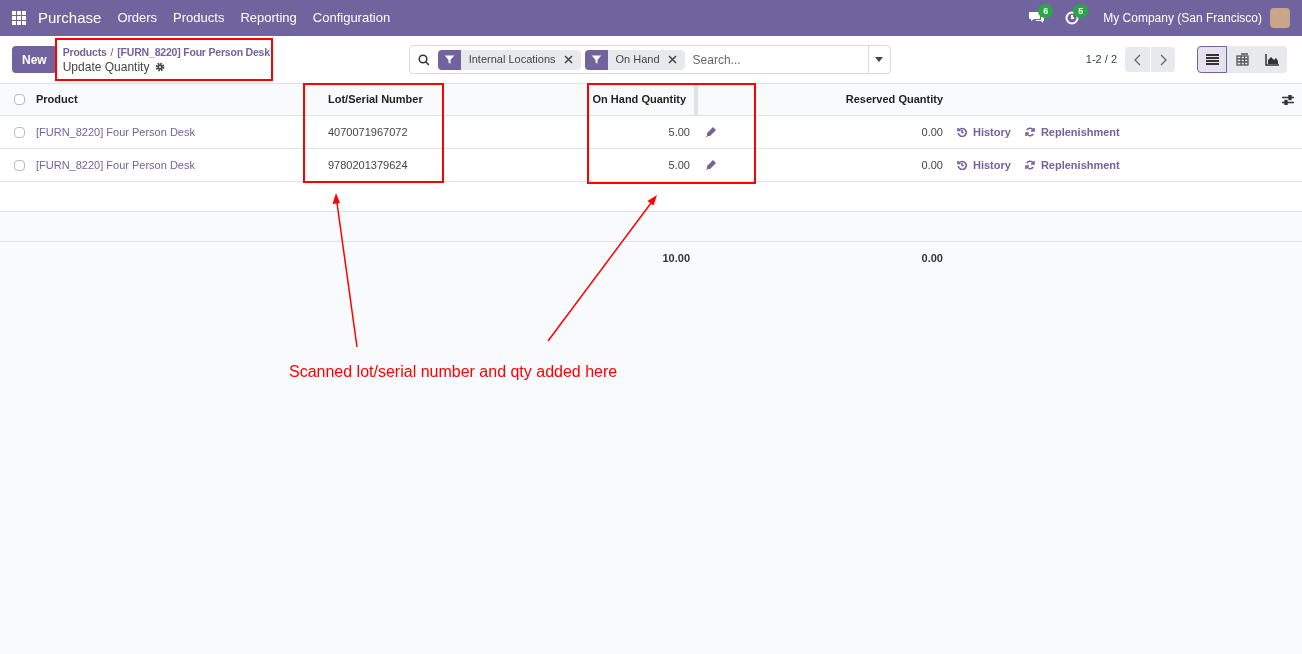 This screenshot has width=1302, height=654. What do you see at coordinates (879, 59) in the screenshot?
I see `caret-icon` at bounding box center [879, 59].